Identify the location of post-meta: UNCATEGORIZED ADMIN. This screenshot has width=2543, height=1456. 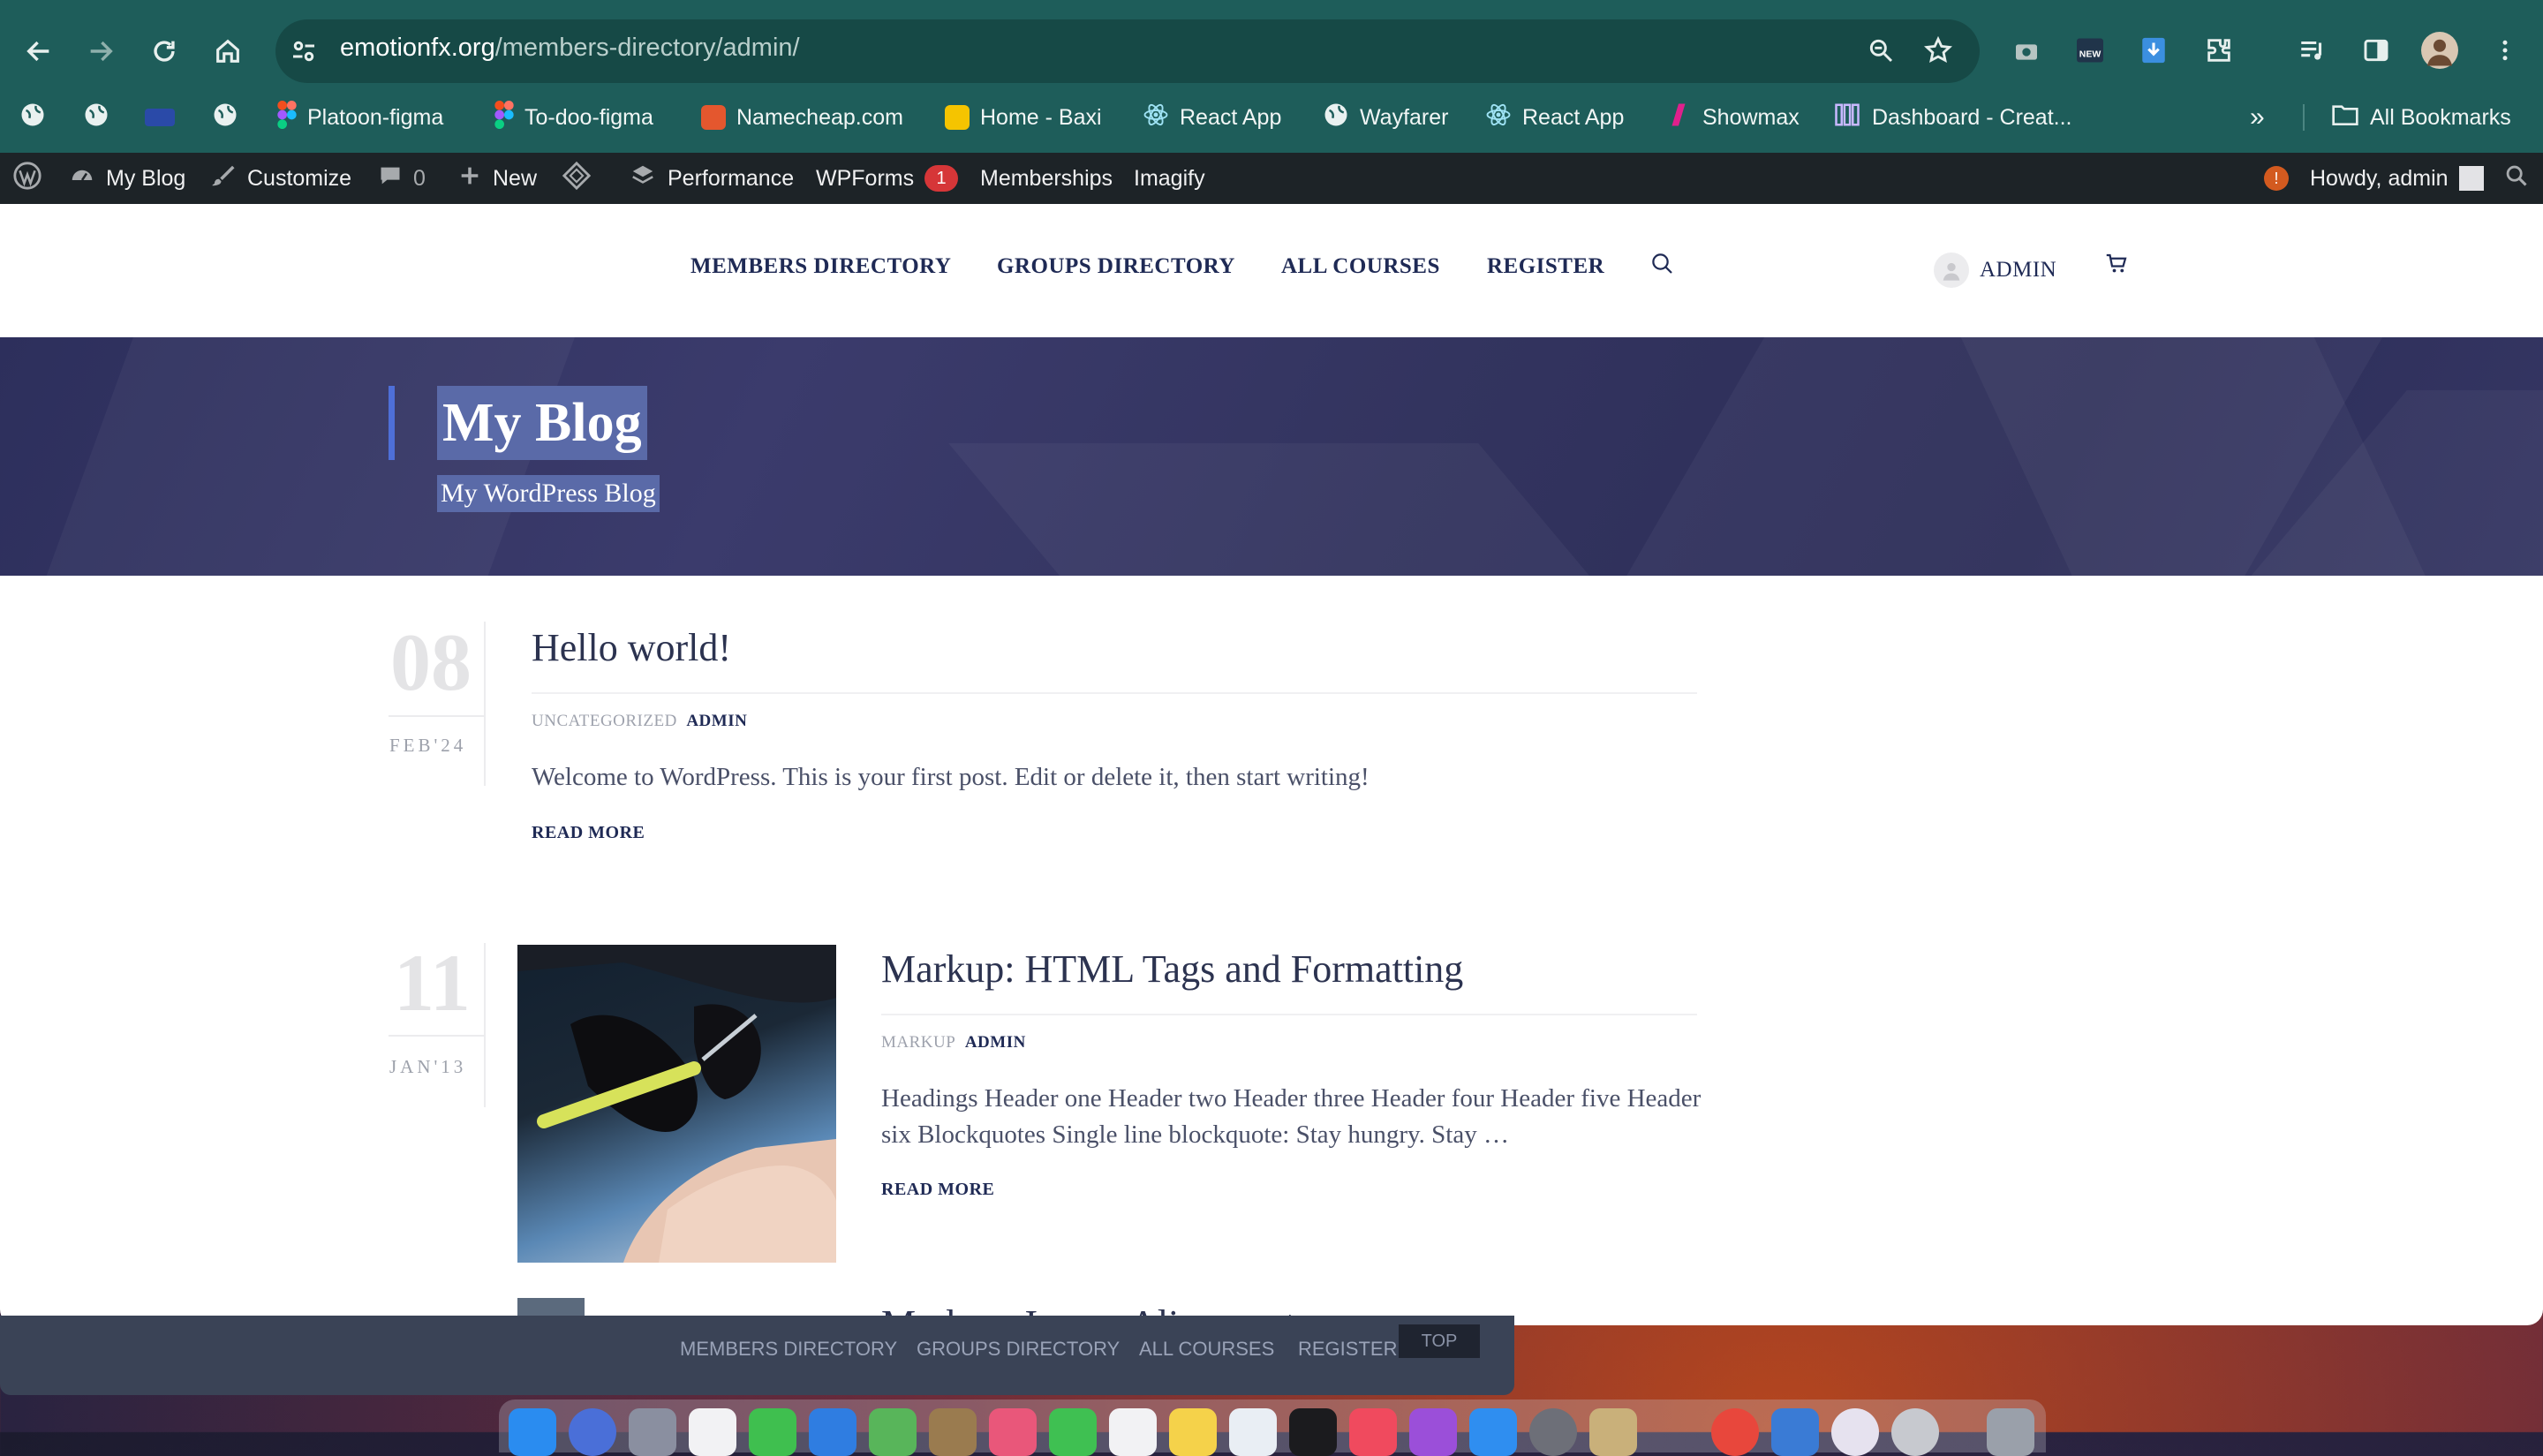
(639, 721).